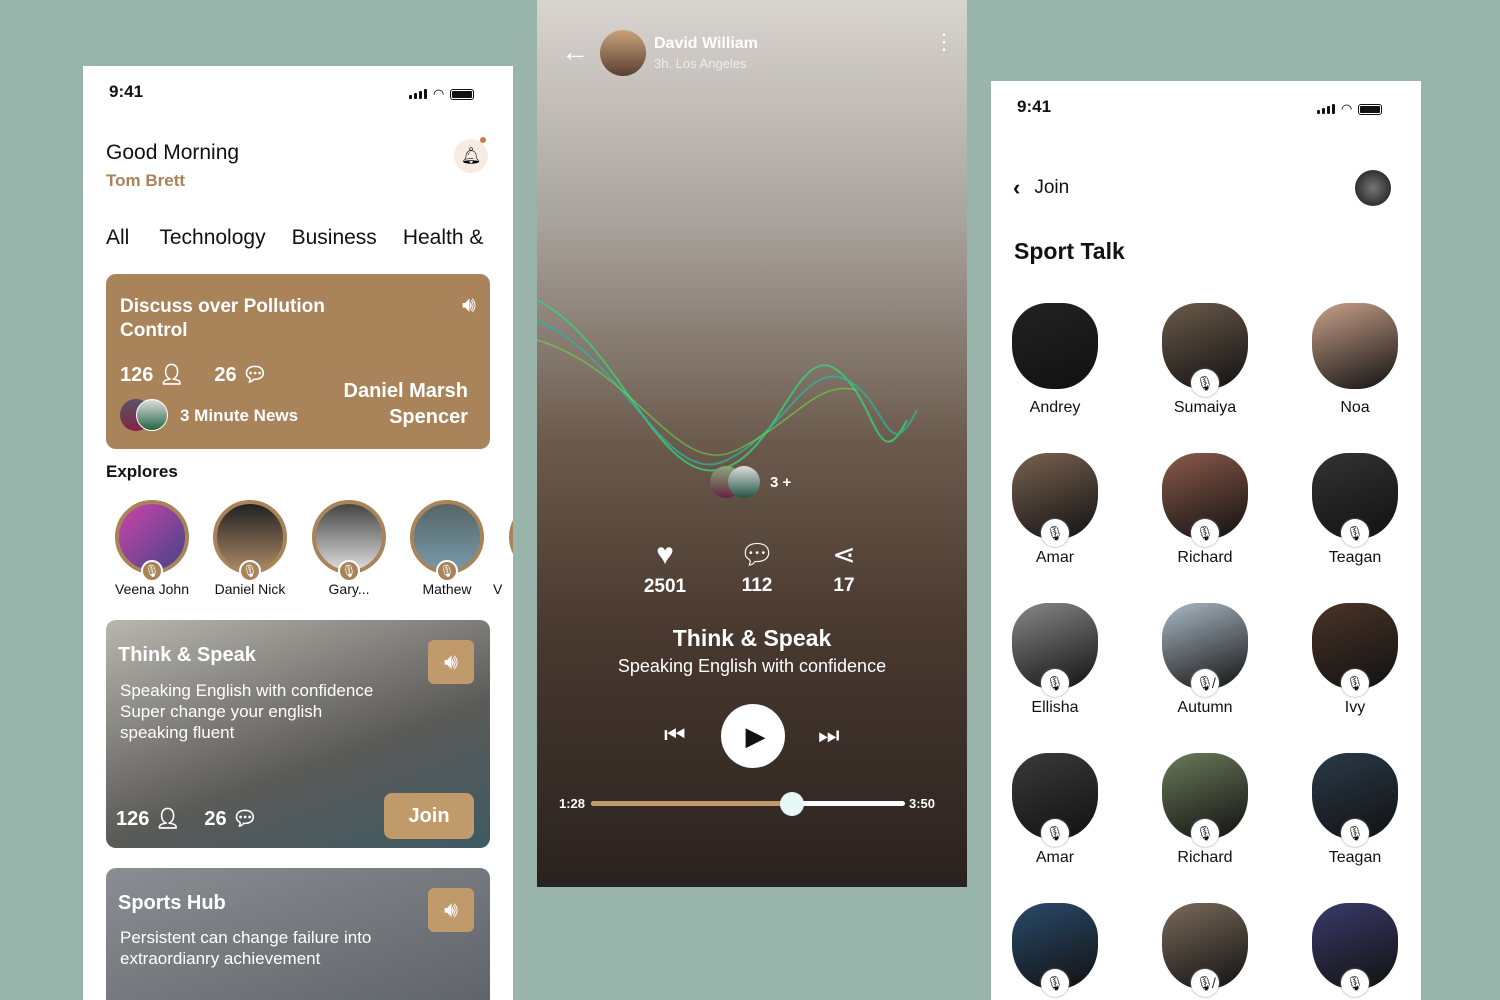 Image resolution: width=1500 pixels, height=1000 pixels. What do you see at coordinates (752, 666) in the screenshot?
I see `track-subtitle: Speaking English with confidence` at bounding box center [752, 666].